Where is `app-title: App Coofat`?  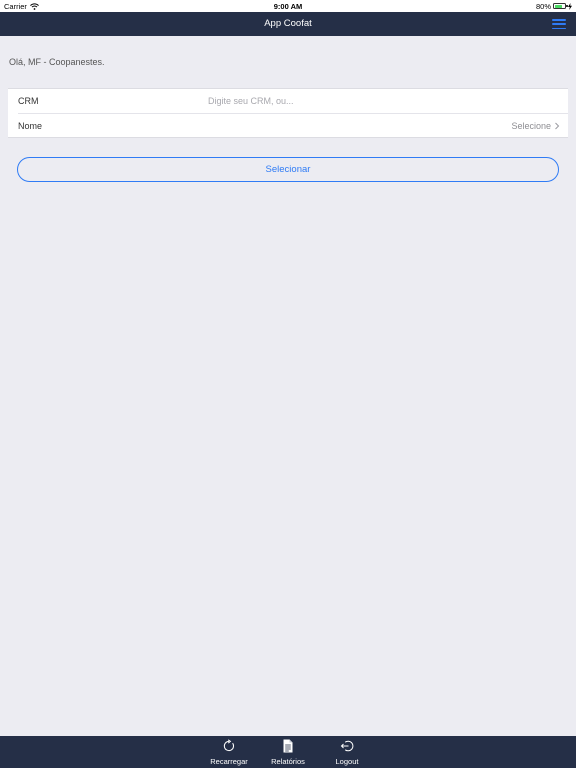
app-title: App Coofat is located at coordinates (288, 23).